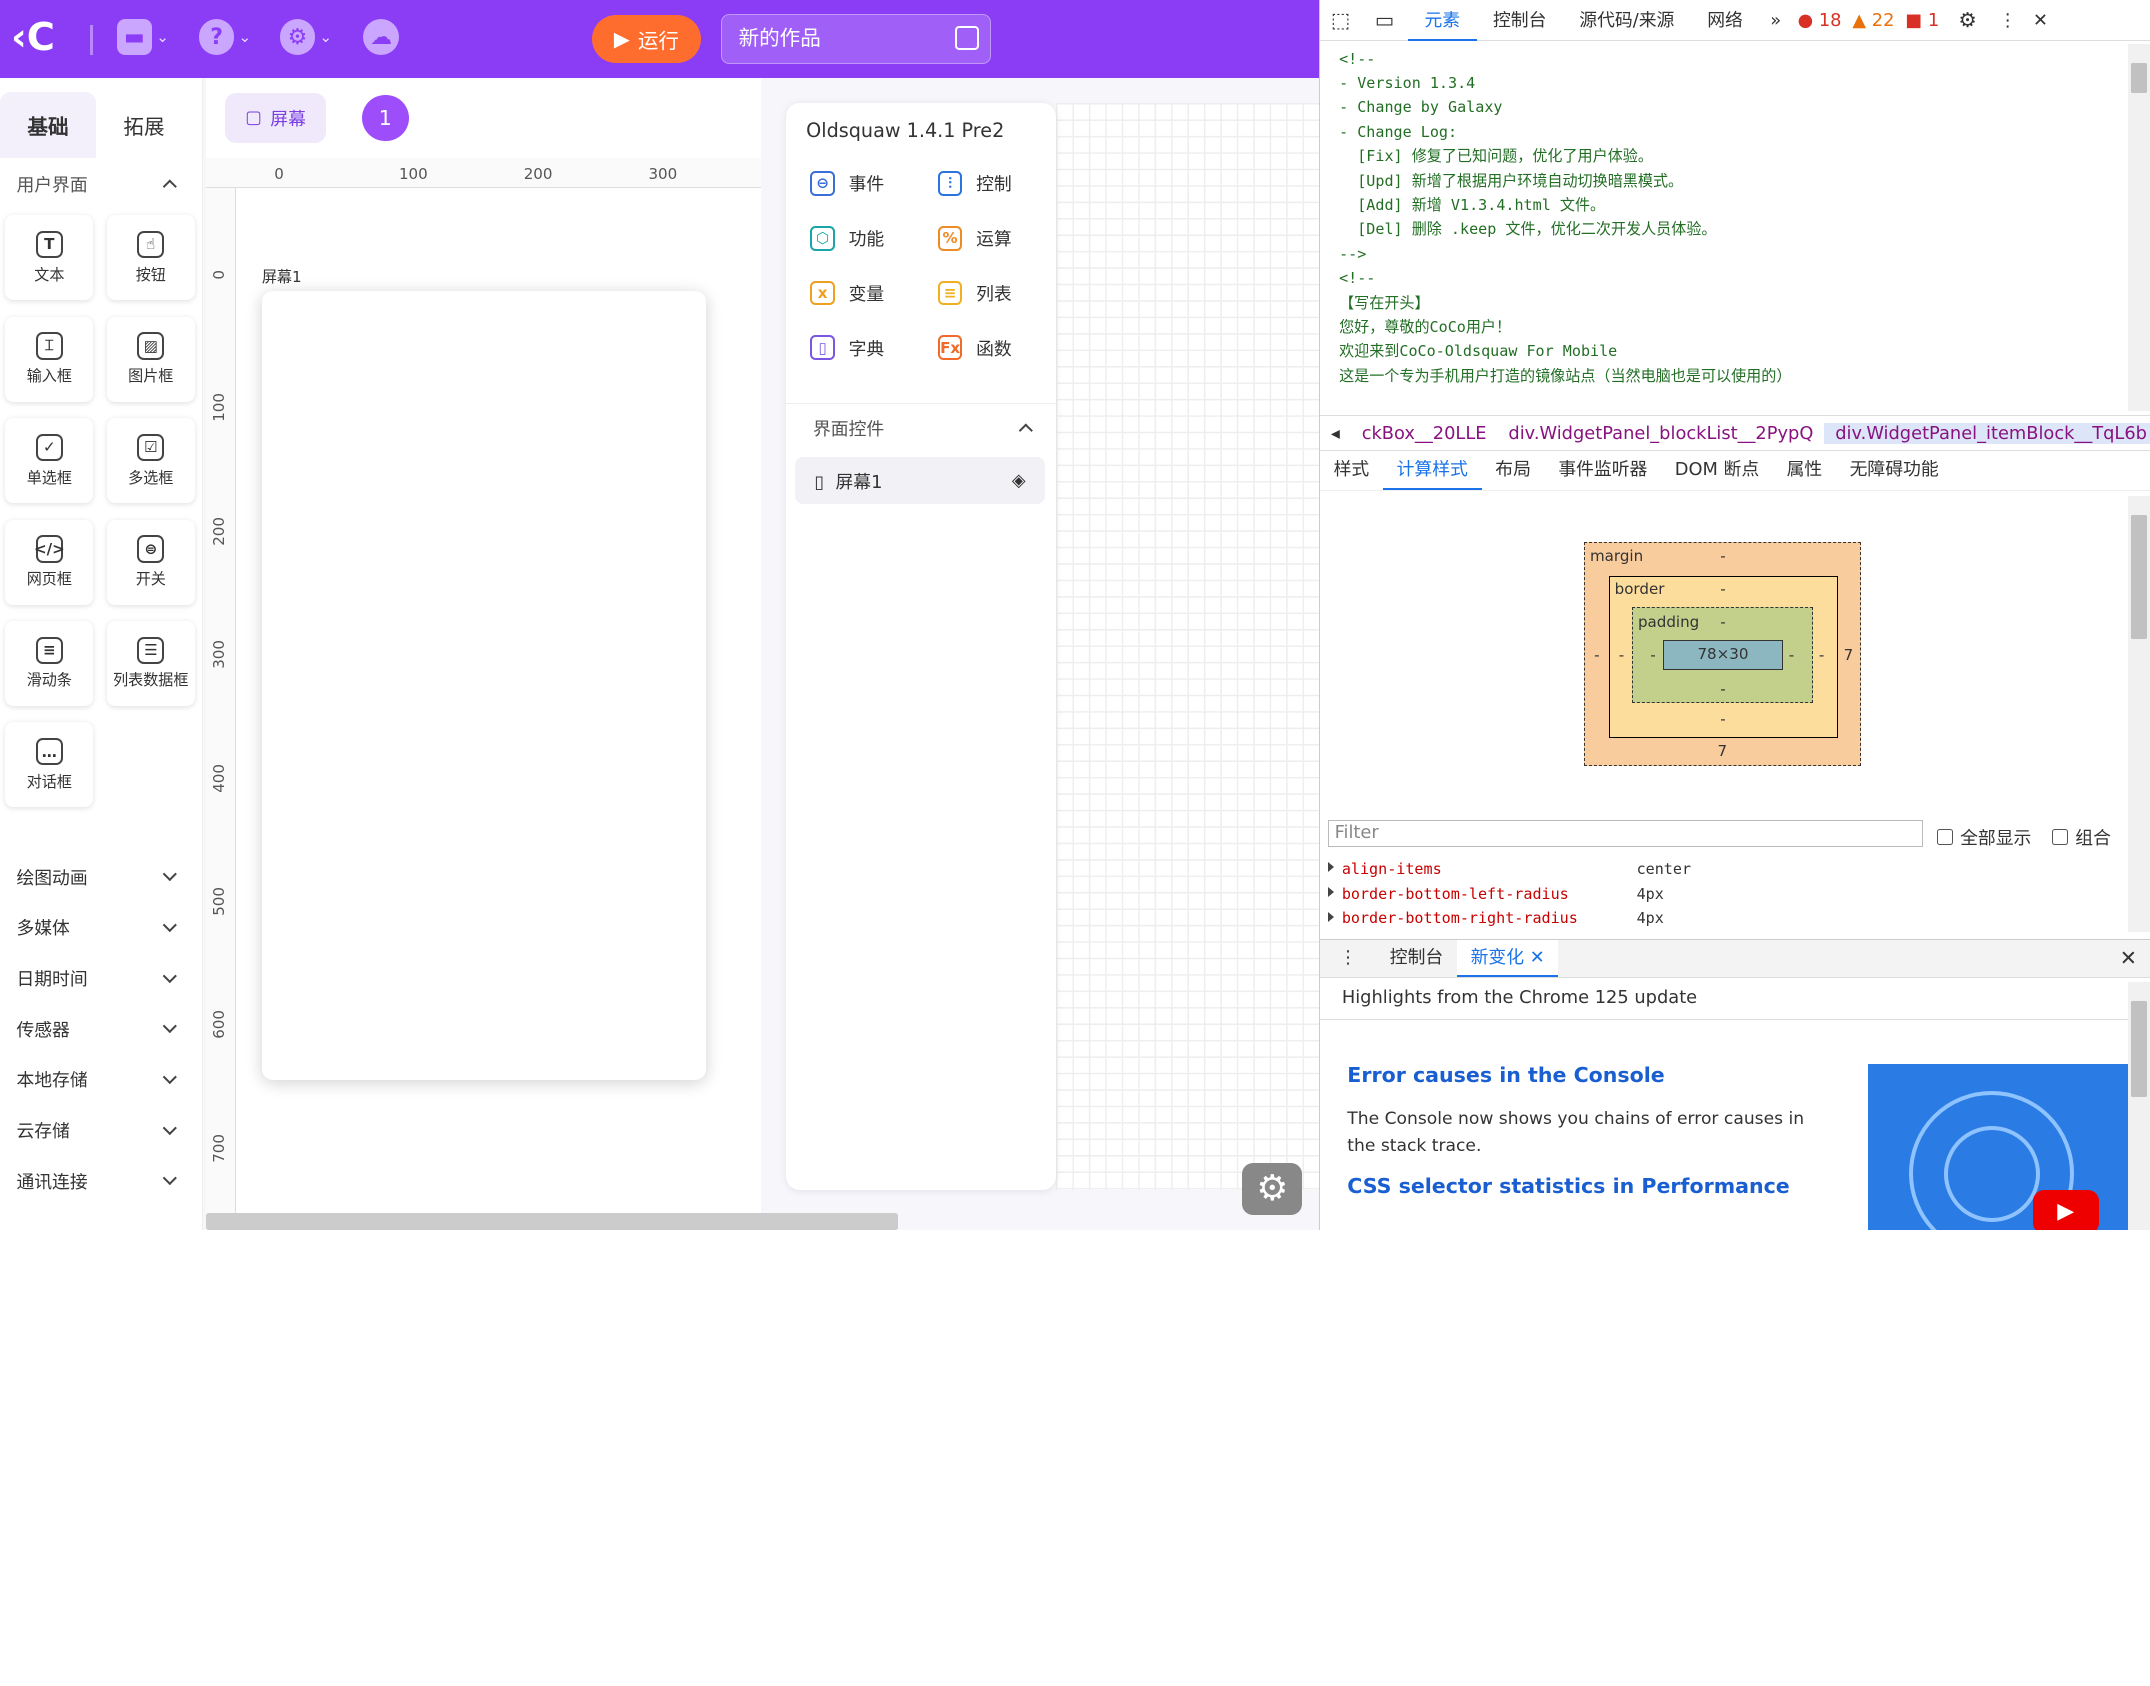 The image size is (2150, 1686). Describe the element at coordinates (224, 37) in the screenshot. I see `help-menu-icon: ? ⌄` at that location.